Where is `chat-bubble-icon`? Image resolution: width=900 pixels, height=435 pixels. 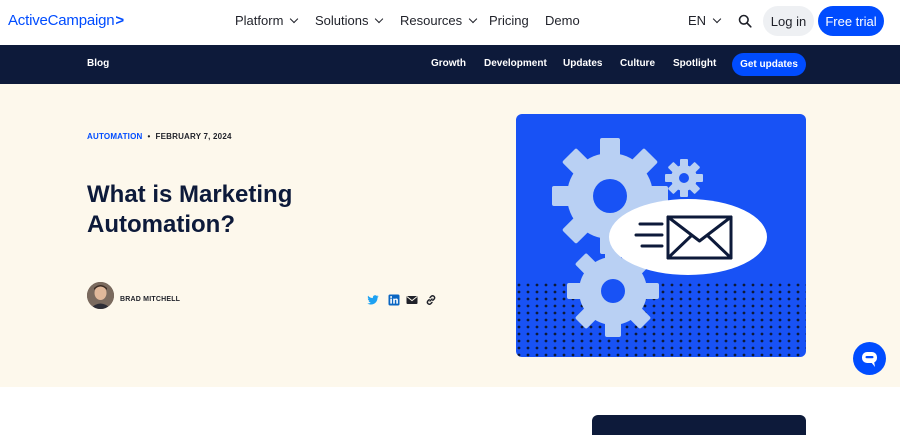 chat-bubble-icon is located at coordinates (869, 359).